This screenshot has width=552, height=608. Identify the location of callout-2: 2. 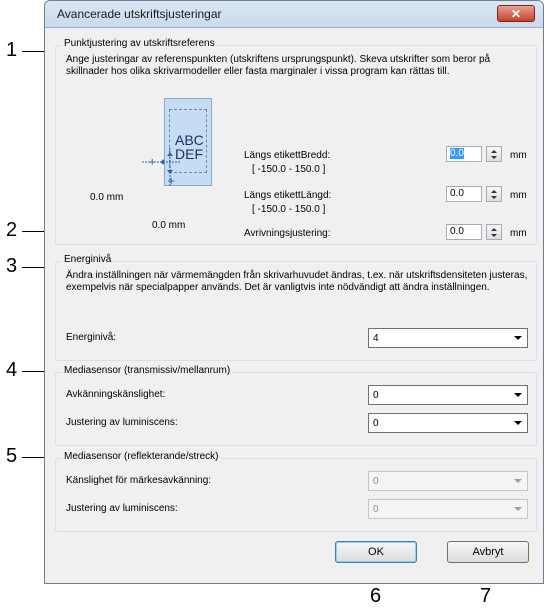
(12, 230).